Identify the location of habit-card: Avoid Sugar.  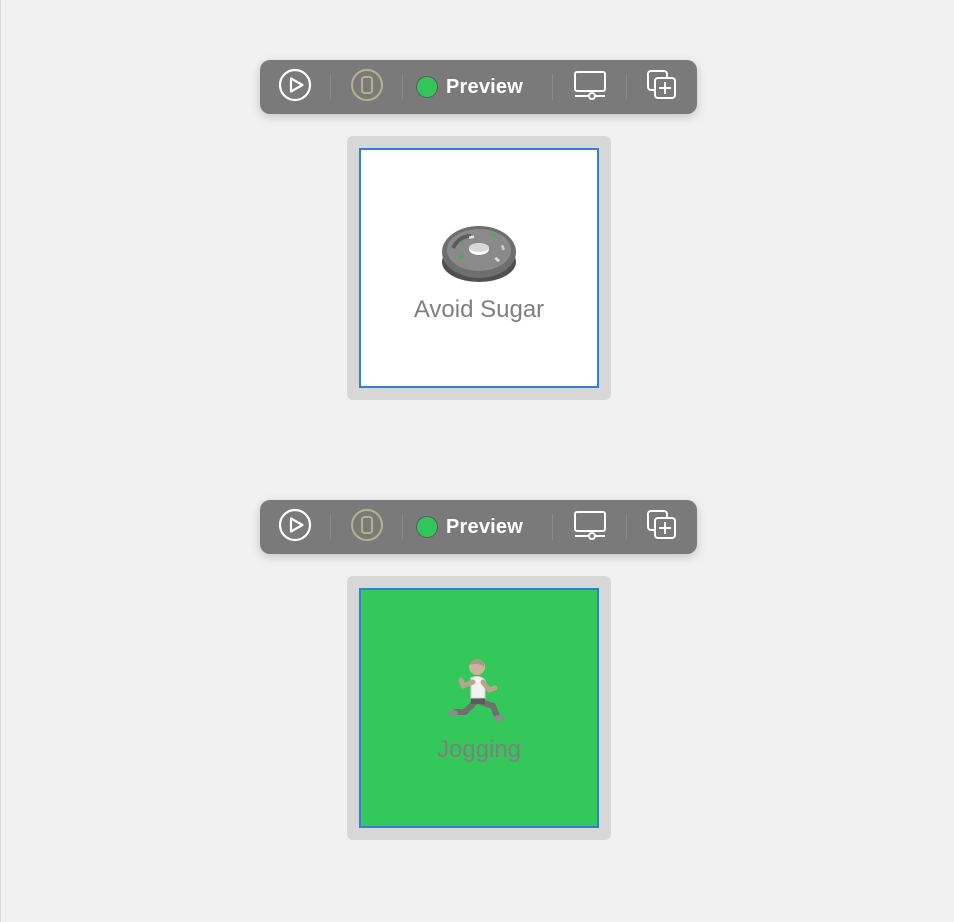
(479, 268).